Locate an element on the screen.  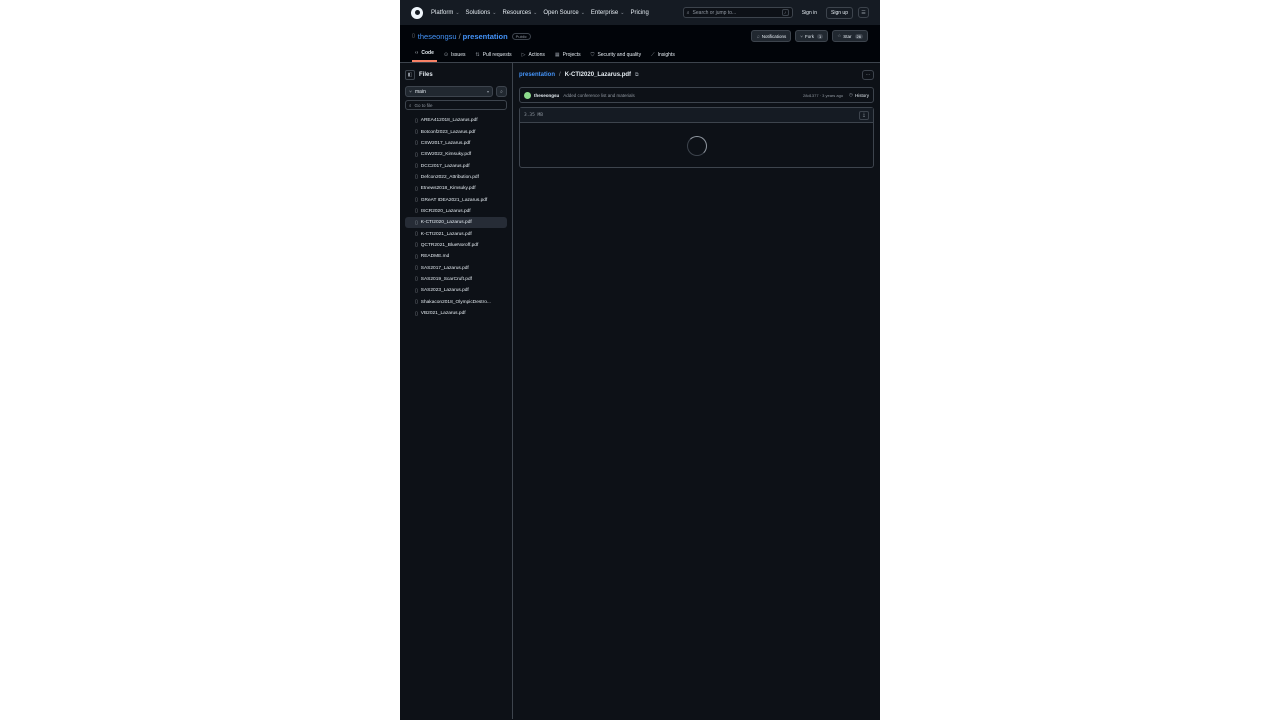
file-tree-item: ▯ Defcon2022_Attribution.pdf is located at coordinates (456, 177).